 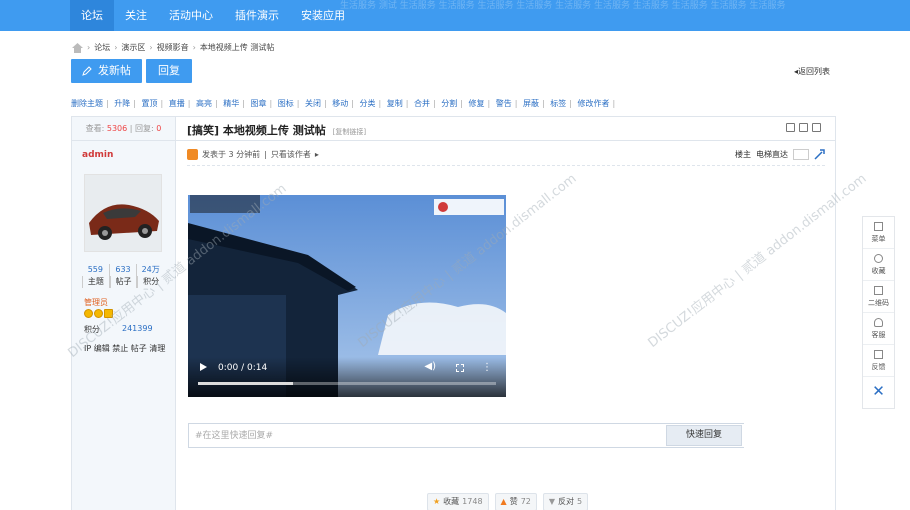 What do you see at coordinates (552, 501) in the screenshot?
I see `thumbs-down-icon: ▼` at bounding box center [552, 501].